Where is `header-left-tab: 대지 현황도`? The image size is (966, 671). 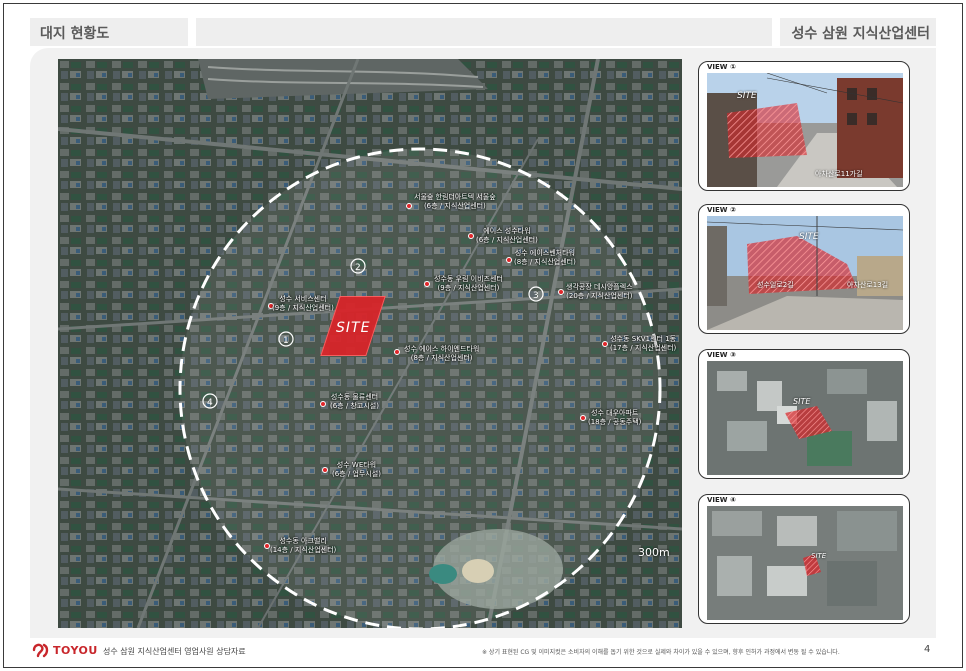 header-left-tab: 대지 현황도 is located at coordinates (109, 32).